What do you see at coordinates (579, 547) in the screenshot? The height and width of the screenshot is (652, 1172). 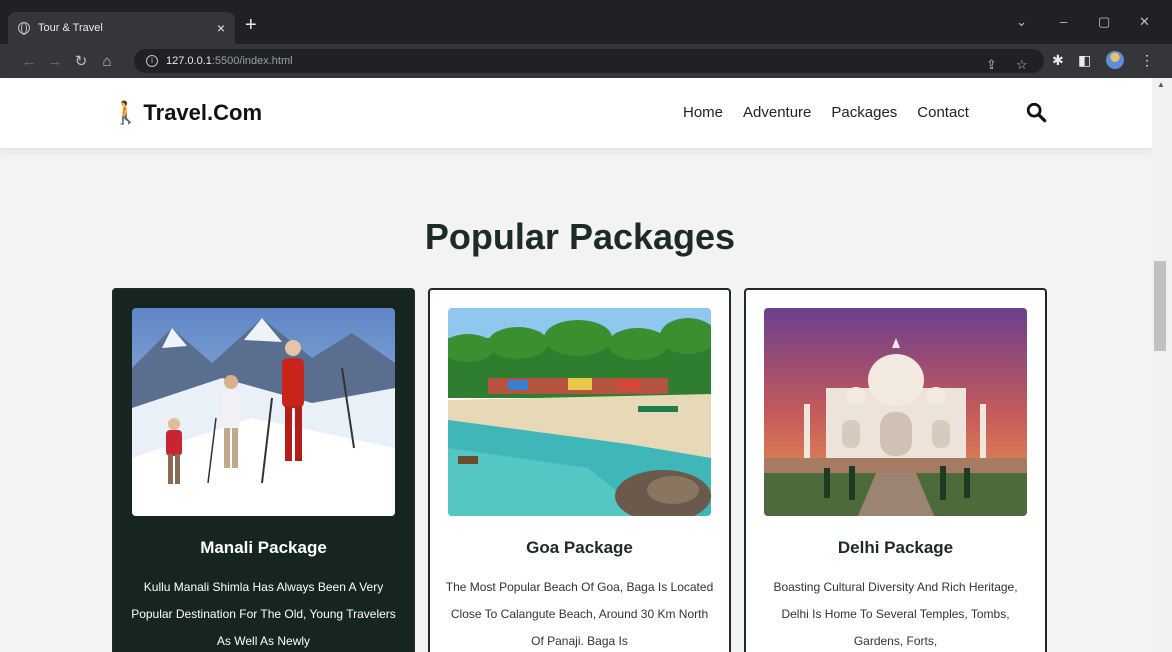 I see `package-title: Goa Package` at bounding box center [579, 547].